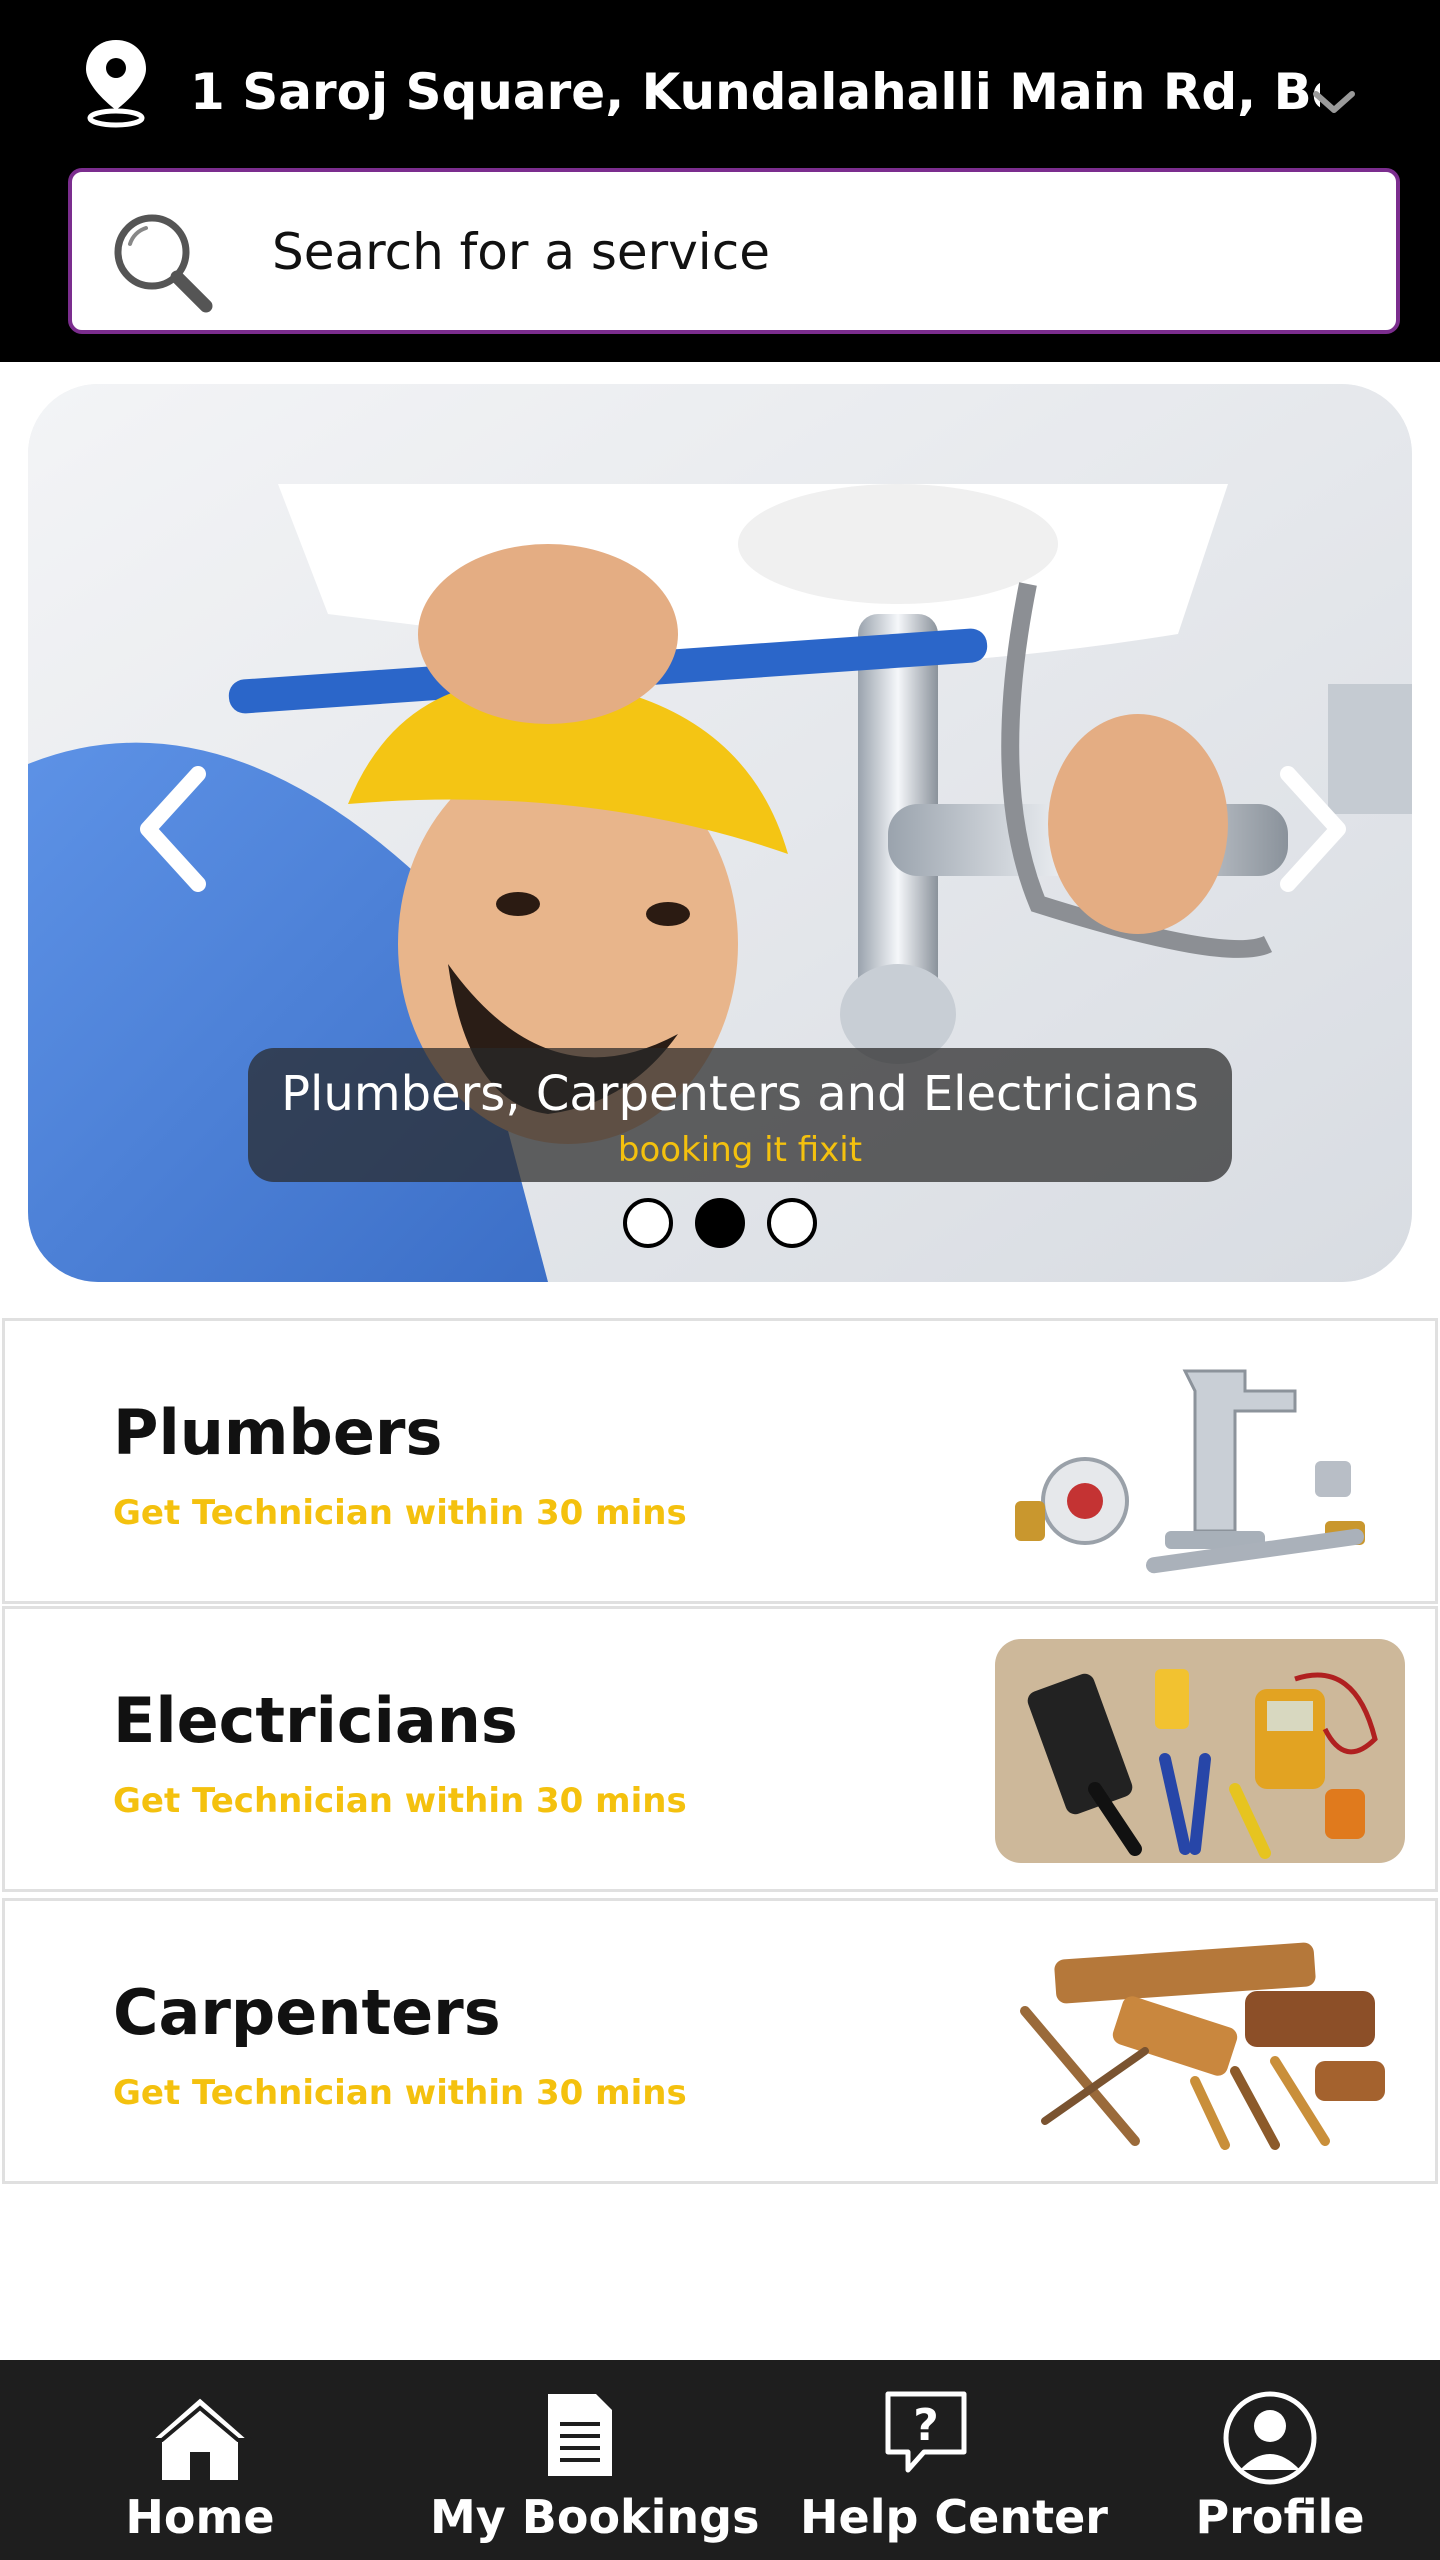  What do you see at coordinates (720, 2041) in the screenshot?
I see `service-card-carpenters: Carpenters Get Technician within 30 mins` at bounding box center [720, 2041].